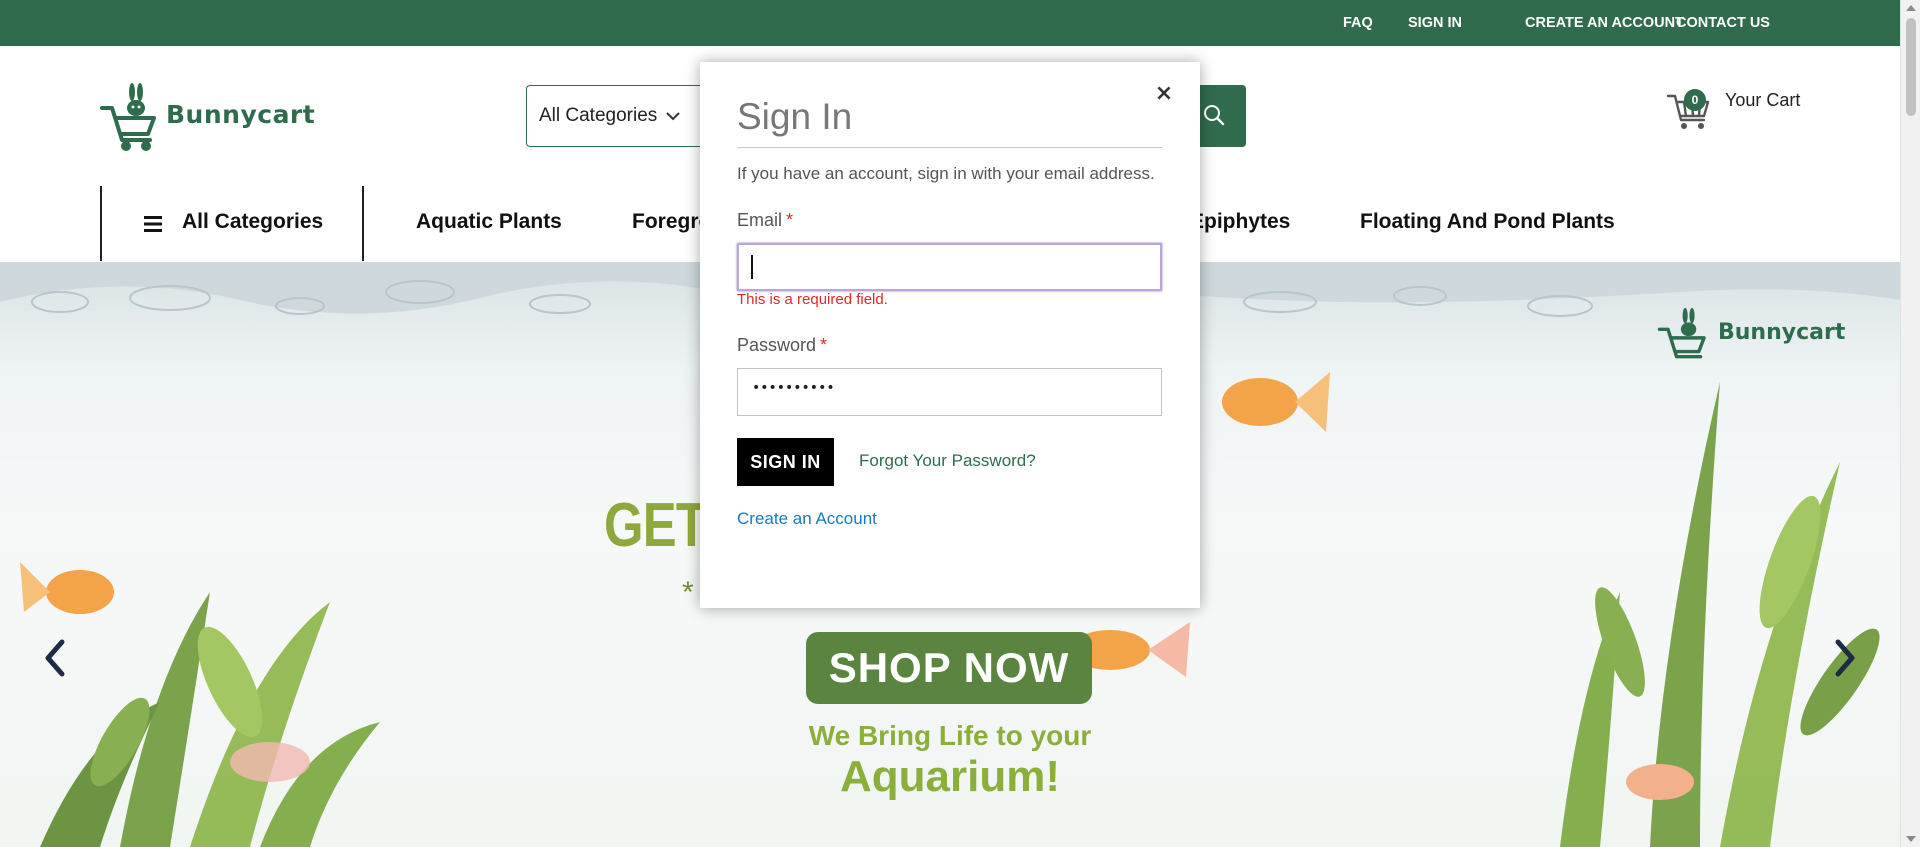  Describe the element at coordinates (812, 299) in the screenshot. I see `email-error-message: This is a required field.` at that location.